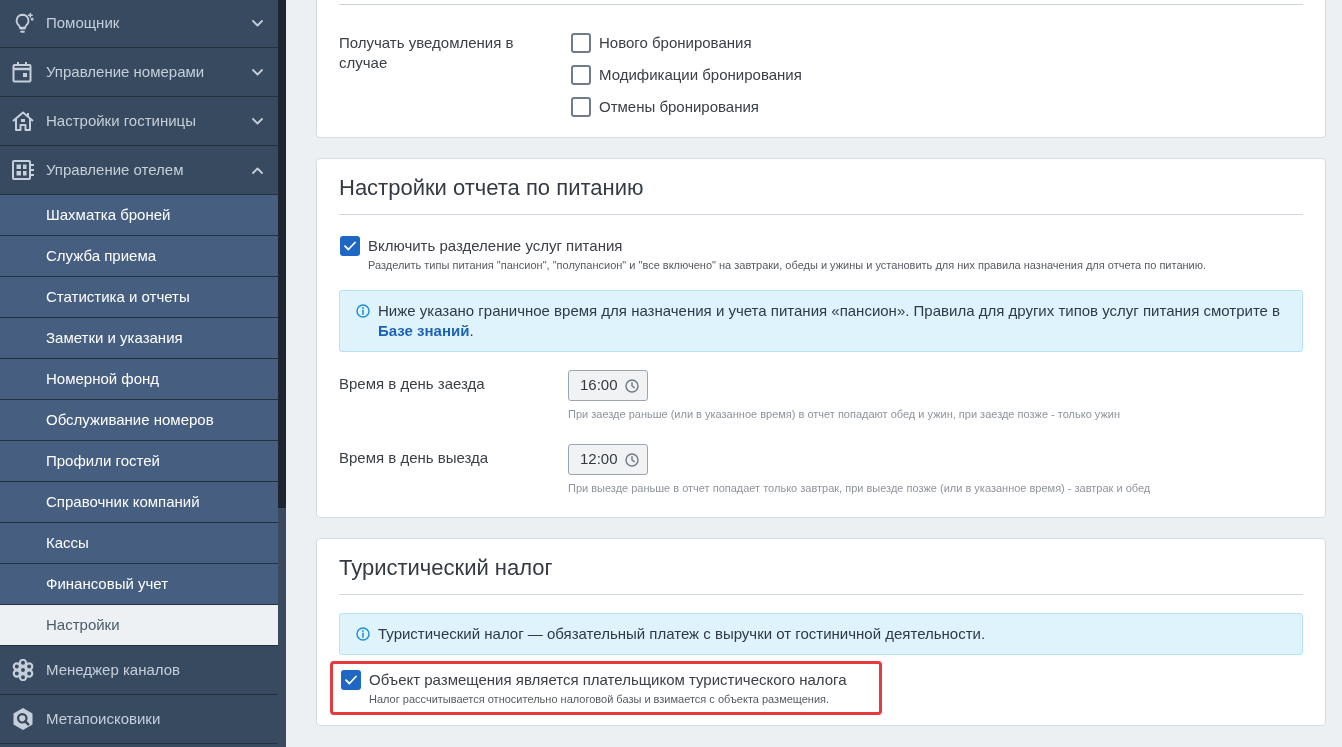 Image resolution: width=1342 pixels, height=747 pixels. I want to click on checkbox-hint: Налог рассчитывается относительно налоговой базы и взимается с объекта размещения., so click(600, 699).